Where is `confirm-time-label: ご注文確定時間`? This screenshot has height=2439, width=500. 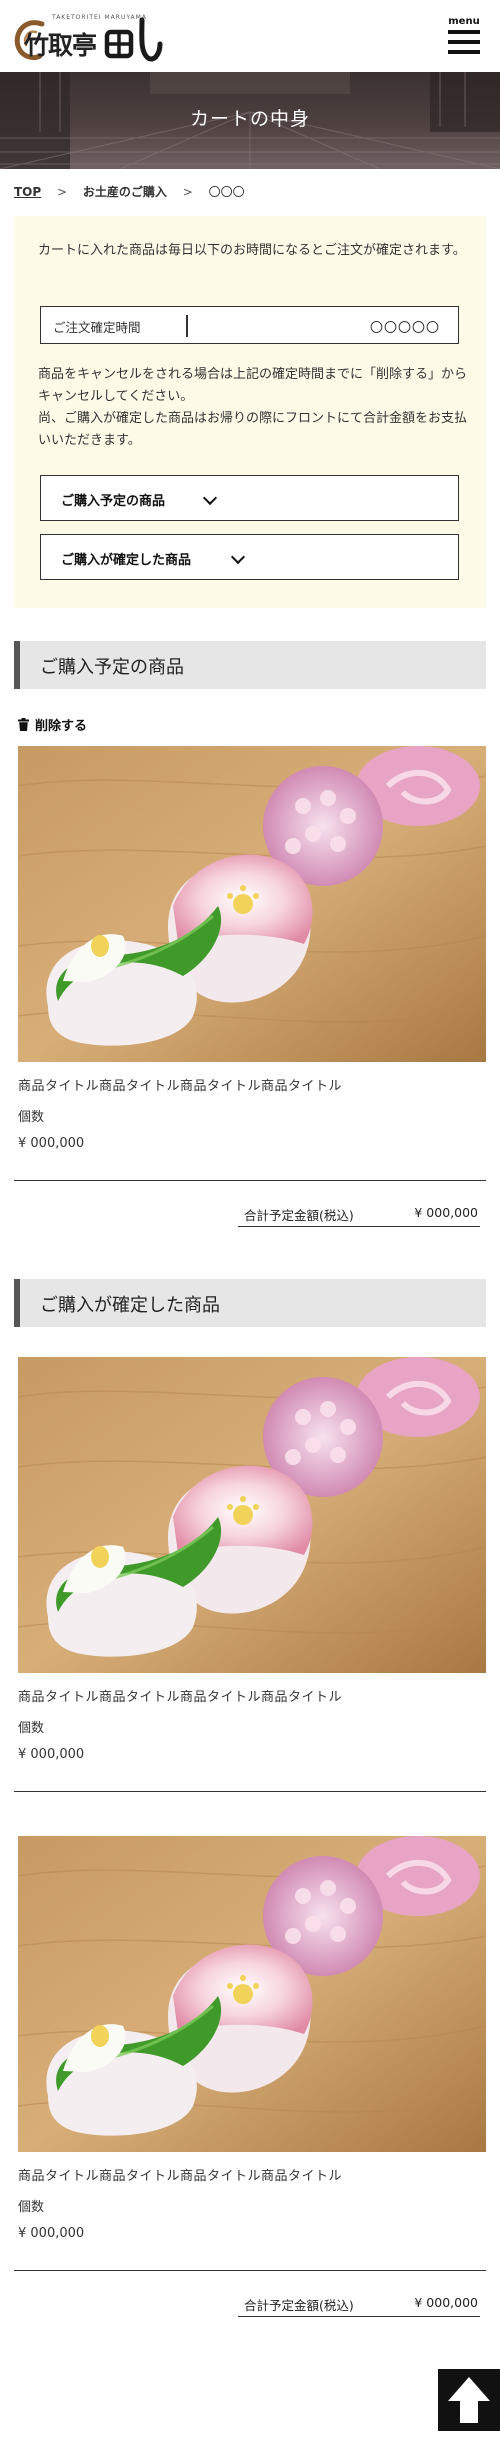 confirm-time-label: ご注文確定時間 is located at coordinates (97, 327).